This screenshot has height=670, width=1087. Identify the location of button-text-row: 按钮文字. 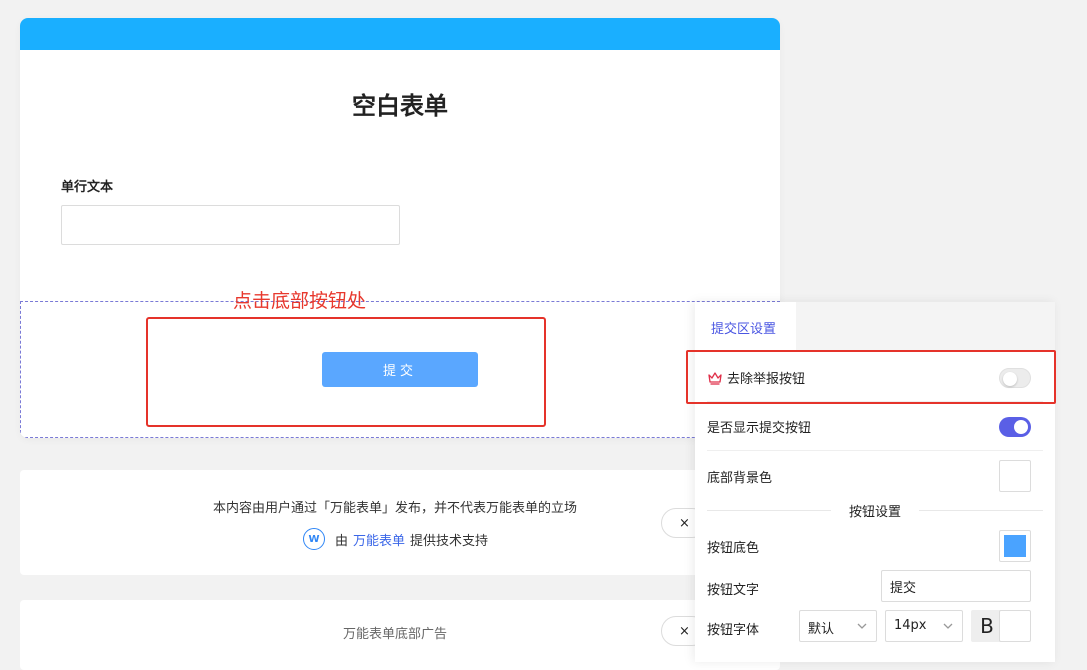
(875, 588).